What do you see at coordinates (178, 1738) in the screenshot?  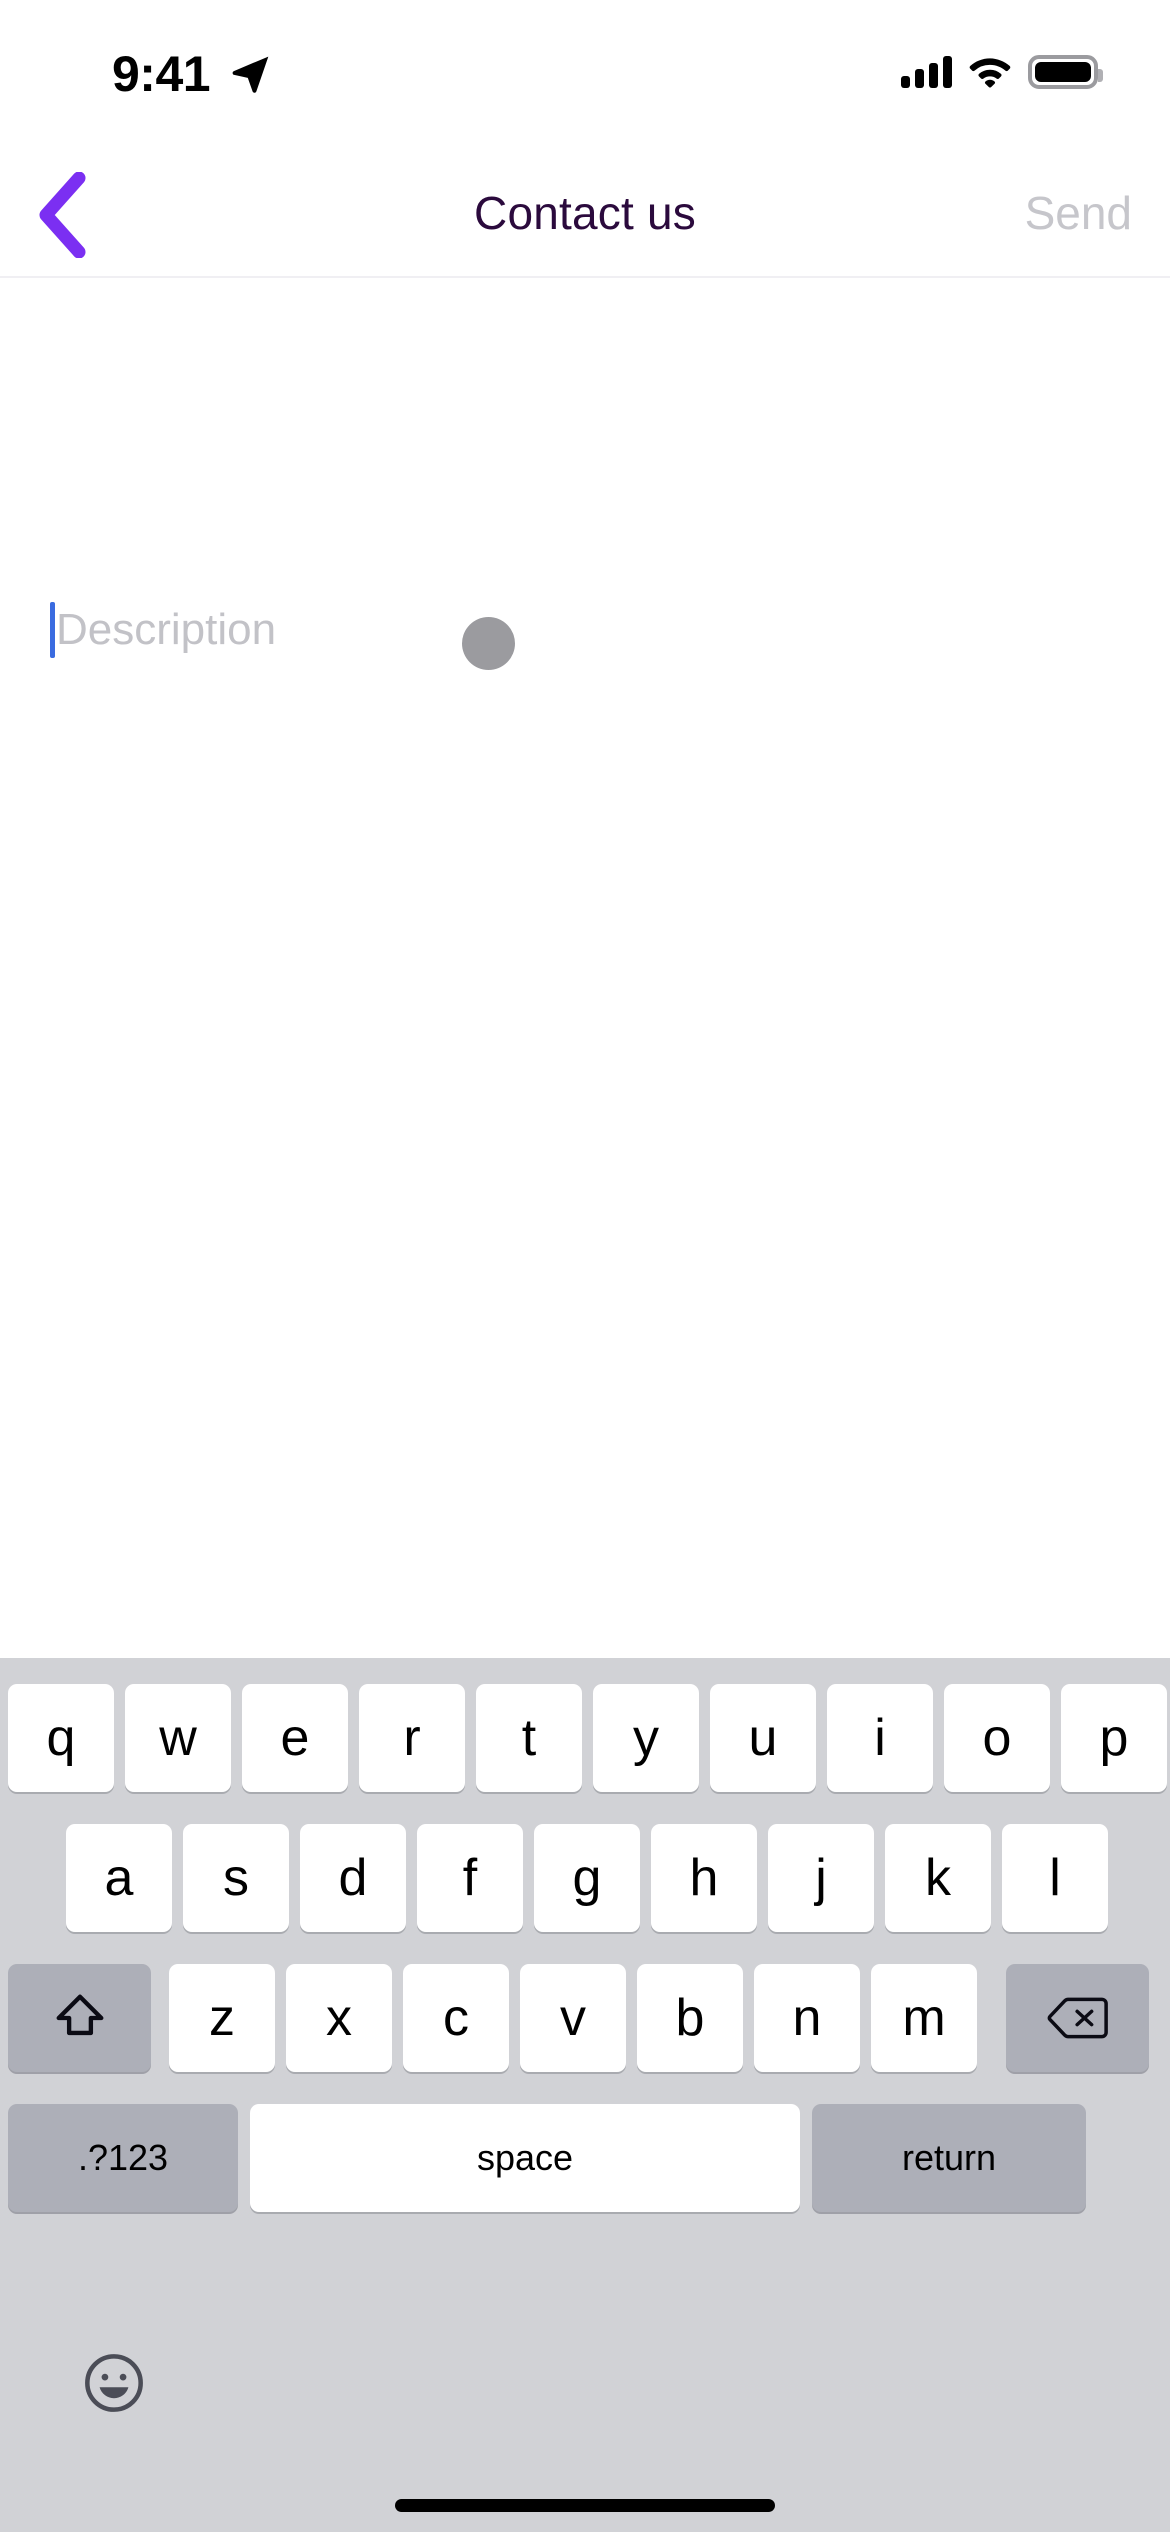 I see `key-w: w` at bounding box center [178, 1738].